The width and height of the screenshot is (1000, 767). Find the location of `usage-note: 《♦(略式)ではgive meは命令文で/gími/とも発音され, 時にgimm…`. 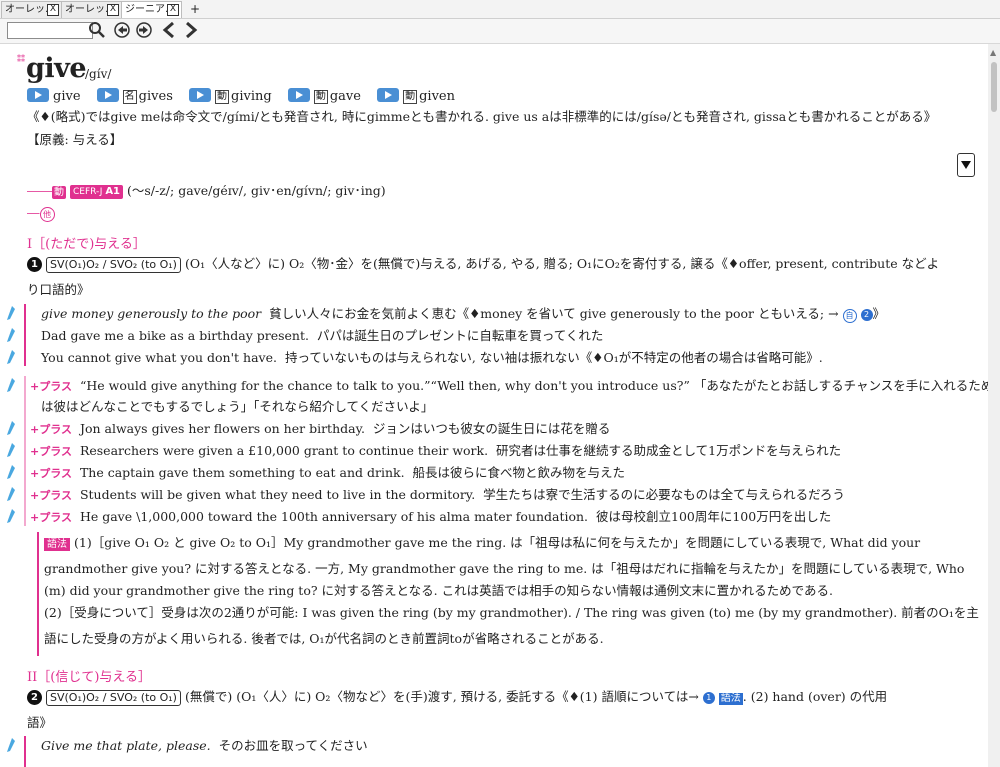

usage-note: 《♦(略式)ではgive meは命令文で/gími/とも発音され, 時にgimm… is located at coordinates (482, 116).